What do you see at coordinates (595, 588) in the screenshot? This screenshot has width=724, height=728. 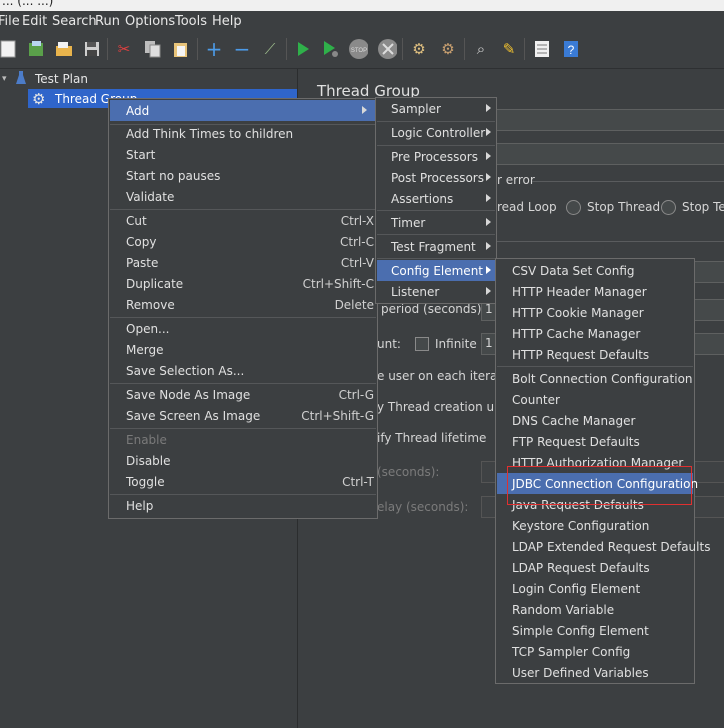 I see `config-item-login-config-element: Login Config Element` at bounding box center [595, 588].